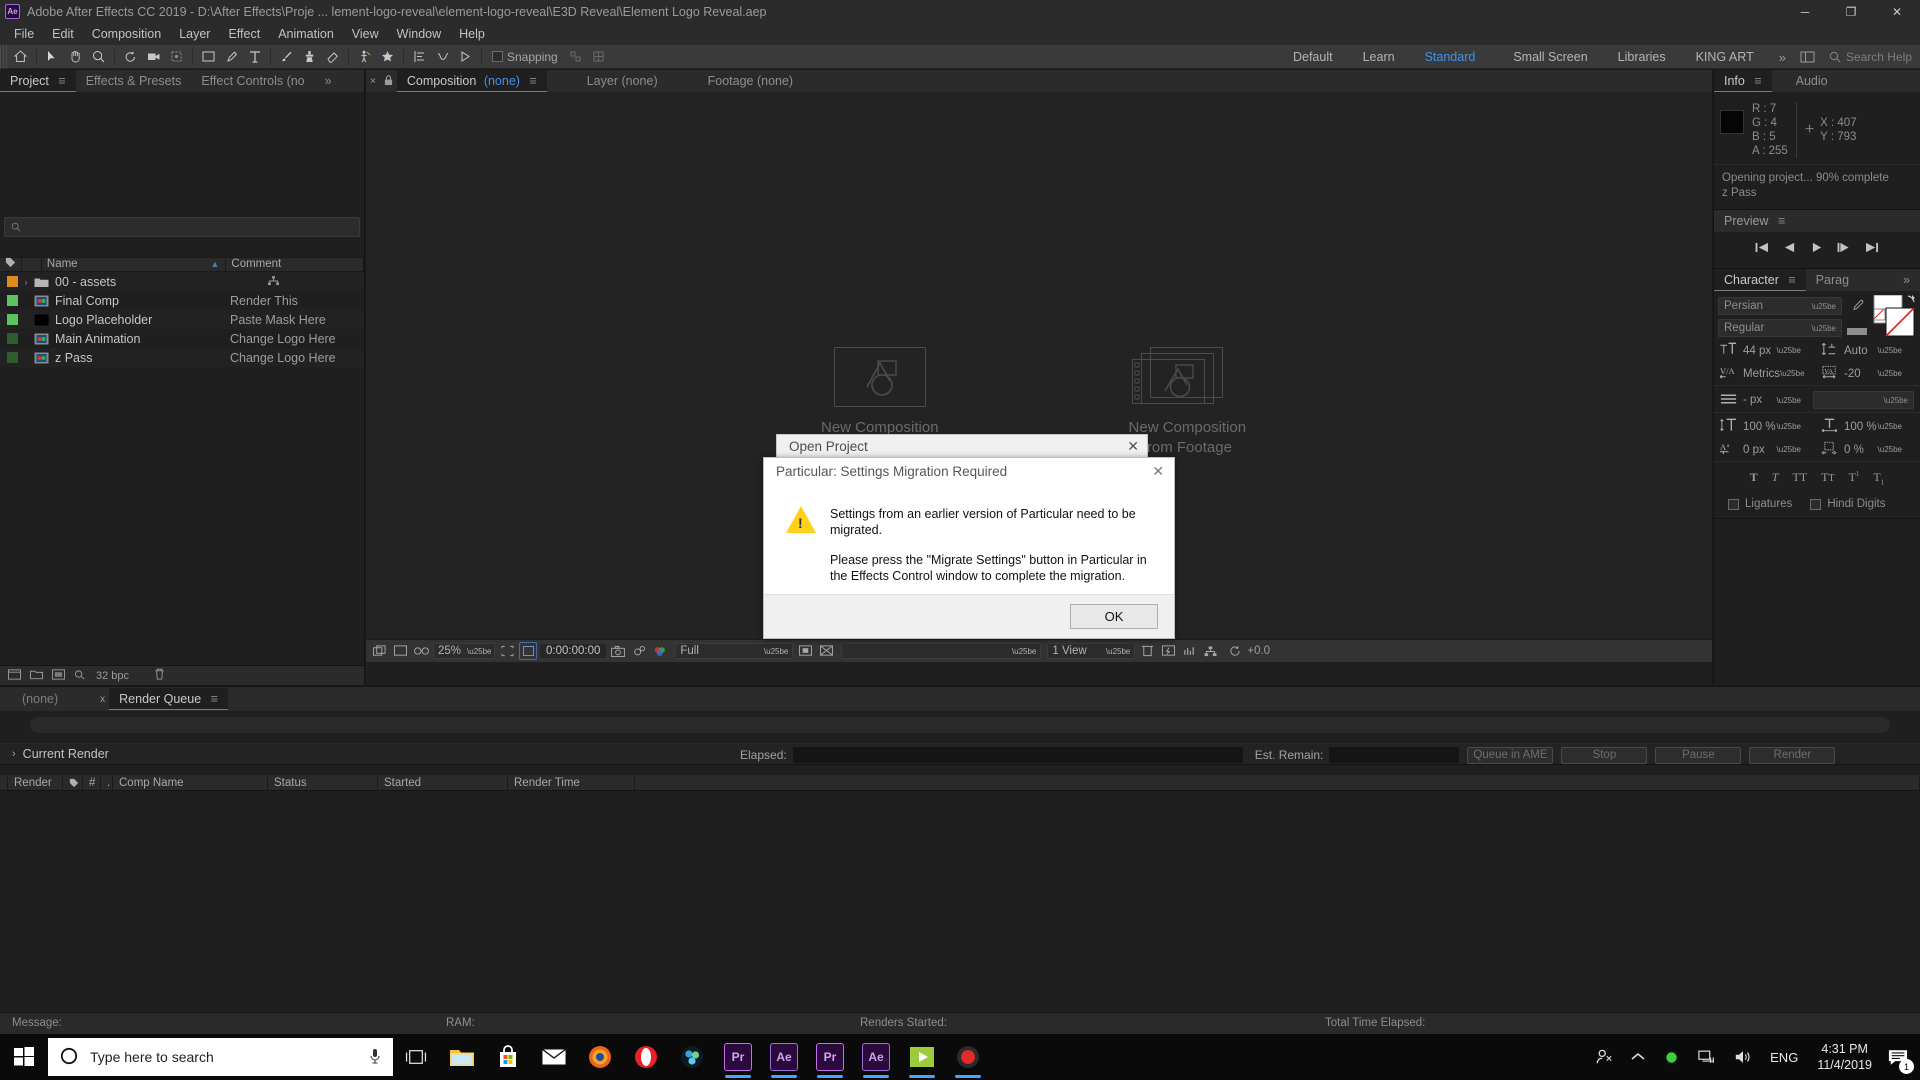  What do you see at coordinates (1510, 755) in the screenshot?
I see `queue-in-ame-button: Queue in AME` at bounding box center [1510, 755].